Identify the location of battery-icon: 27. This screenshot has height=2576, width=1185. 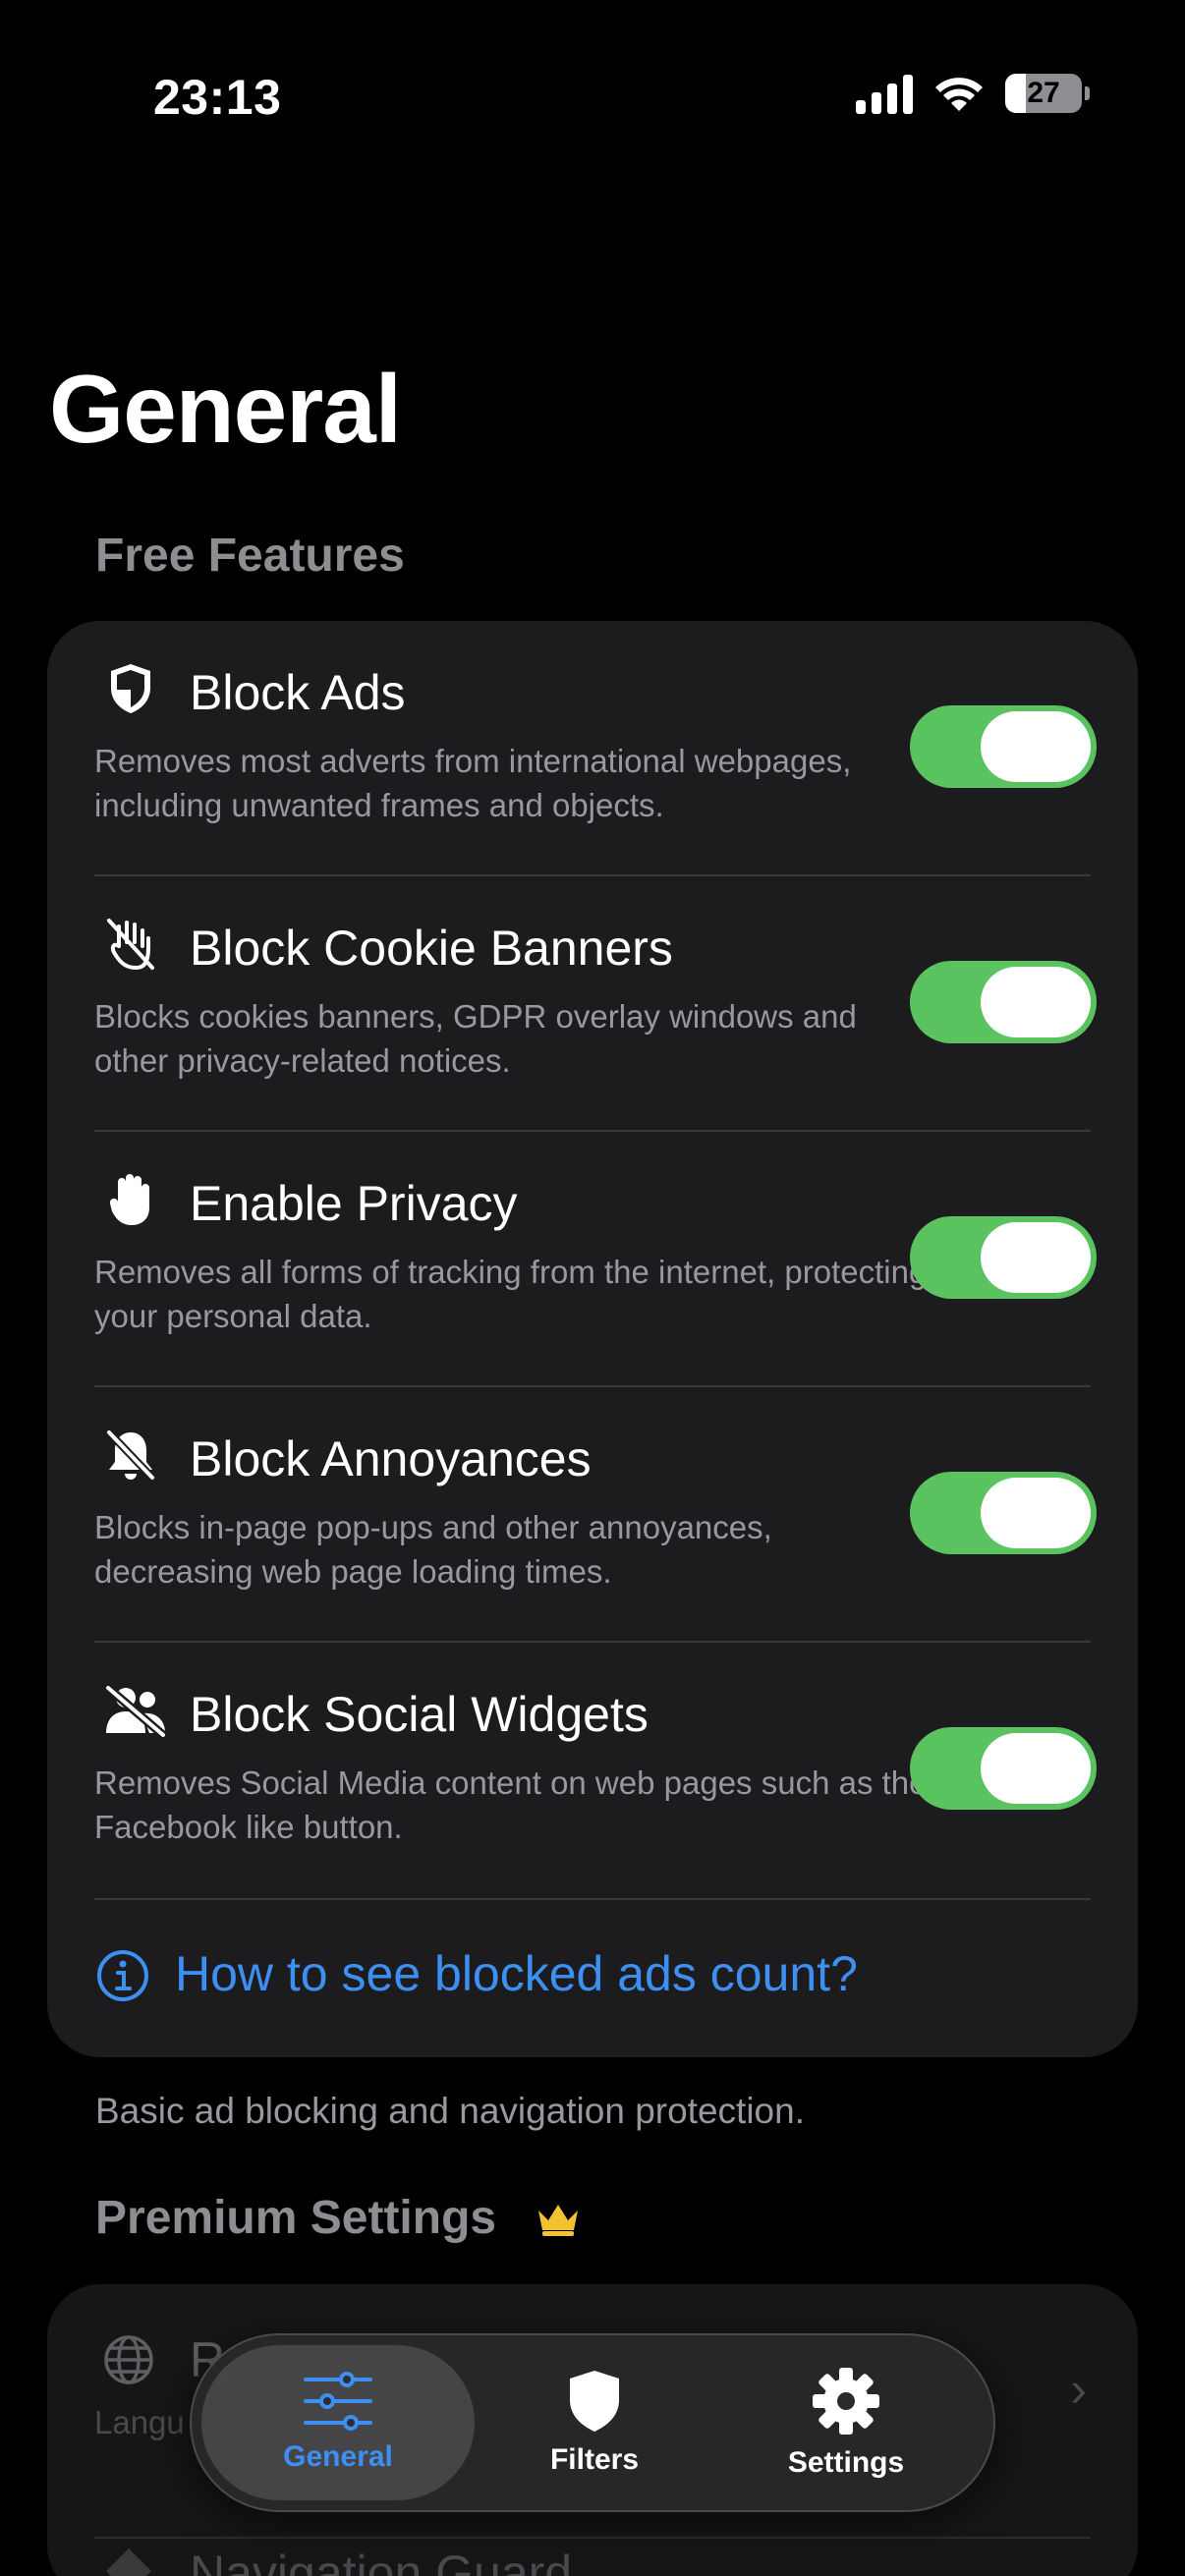
(1048, 93).